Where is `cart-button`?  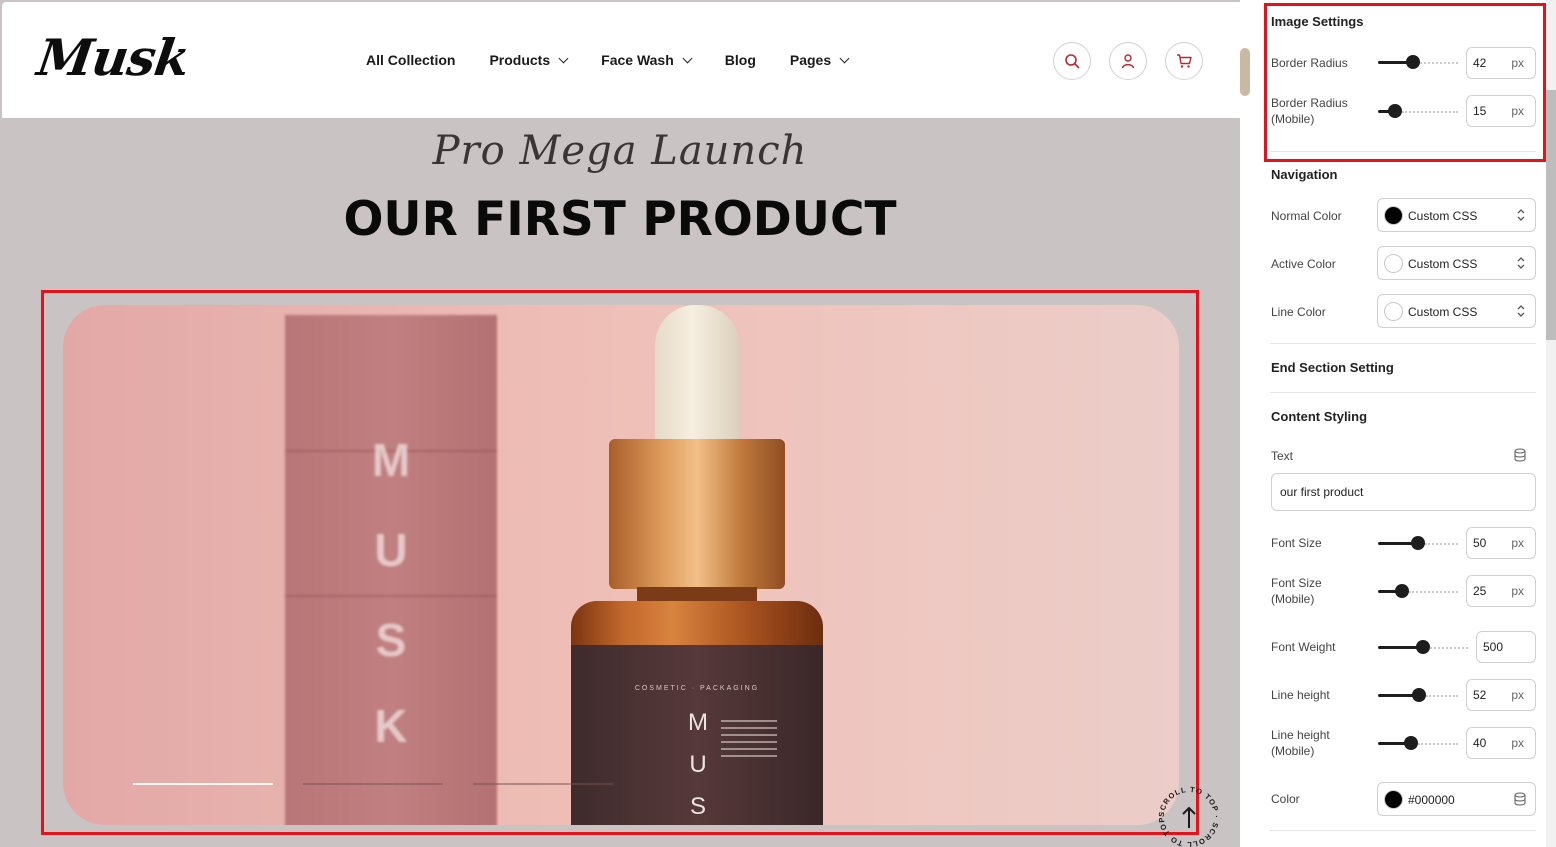 cart-button is located at coordinates (1184, 61).